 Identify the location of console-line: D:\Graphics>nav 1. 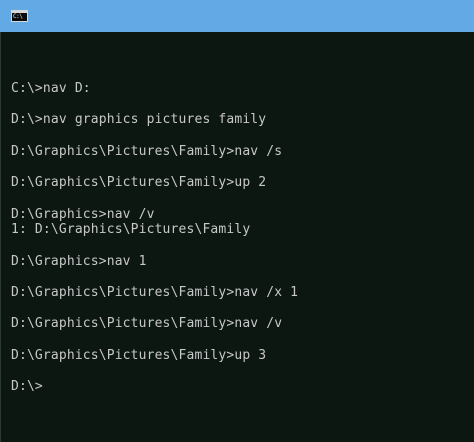
(79, 261).